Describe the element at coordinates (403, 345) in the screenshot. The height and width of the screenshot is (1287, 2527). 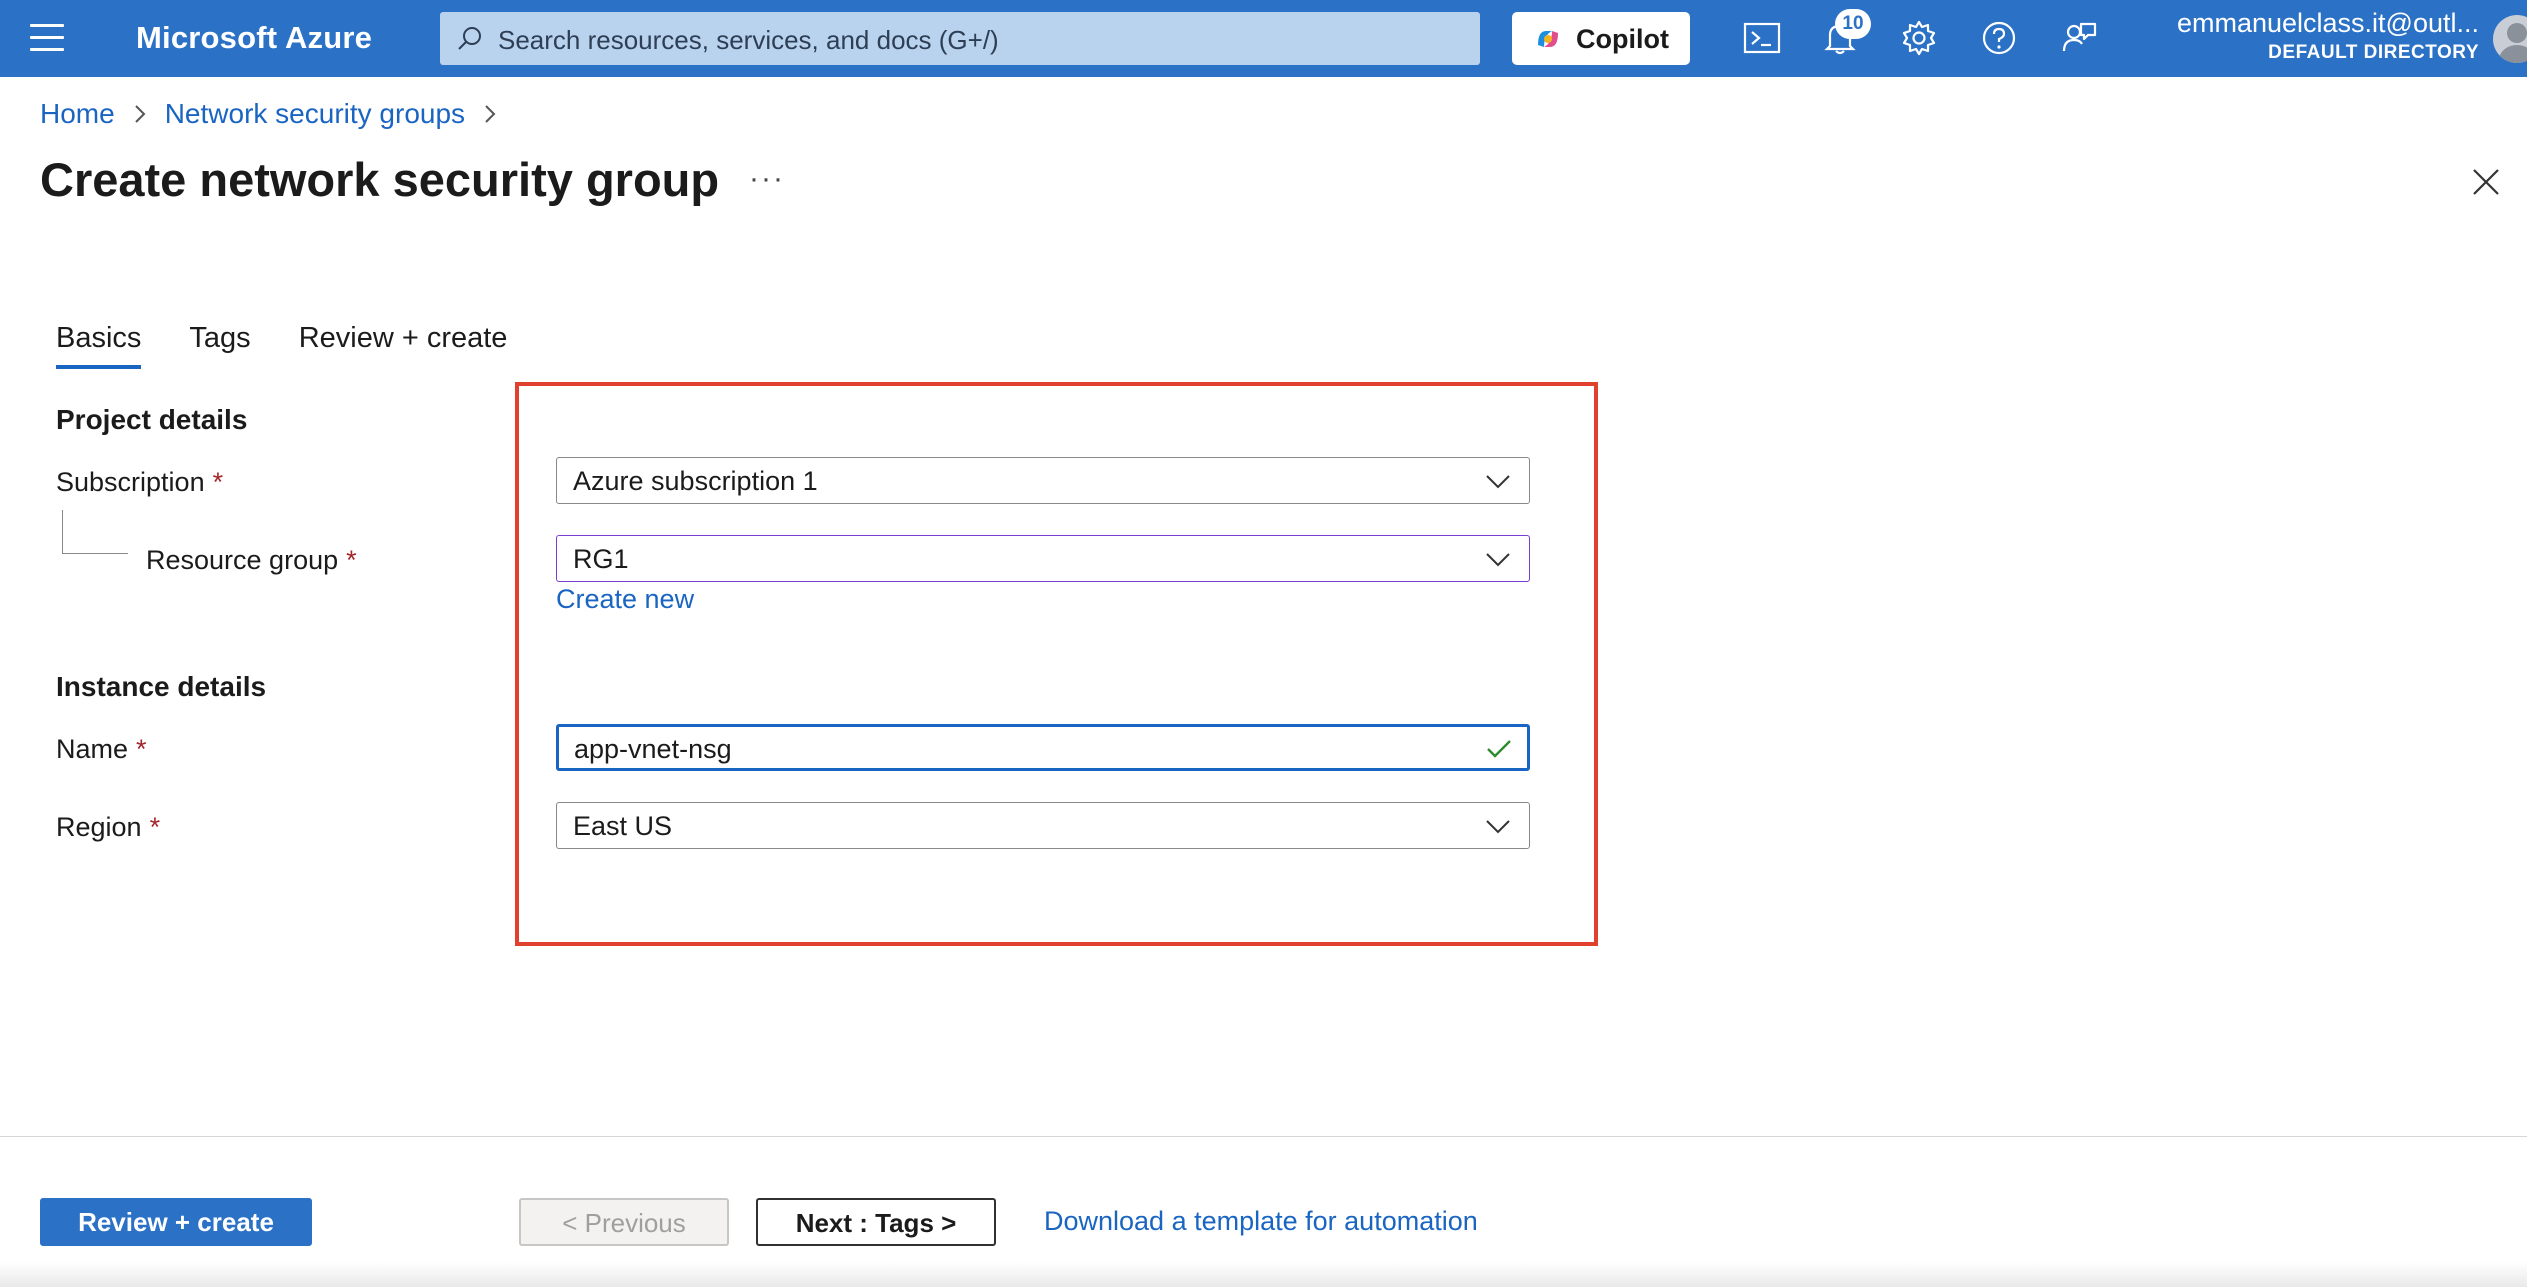
I see `tab-review-create: Review + create` at that location.